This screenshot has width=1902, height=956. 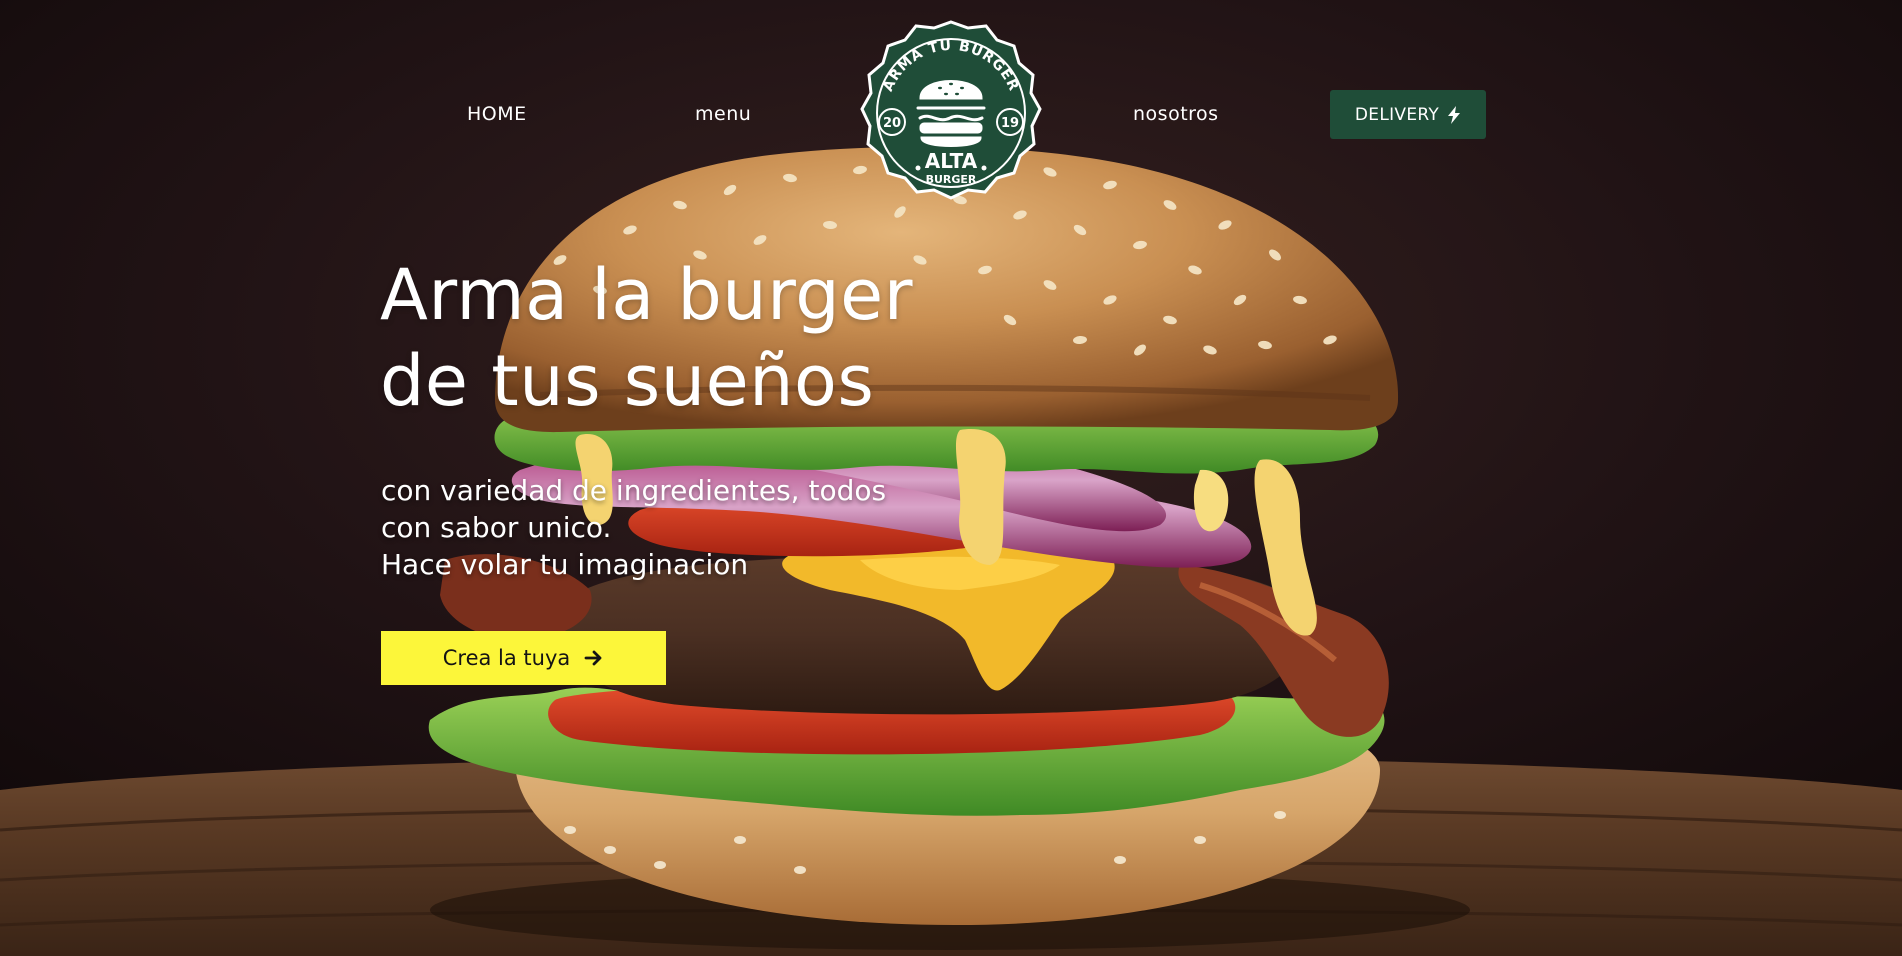 What do you see at coordinates (951, 113) in the screenshot?
I see `alta-burger-logo: ARMA TU BURGER 20 19 ALTA BURGER` at bounding box center [951, 113].